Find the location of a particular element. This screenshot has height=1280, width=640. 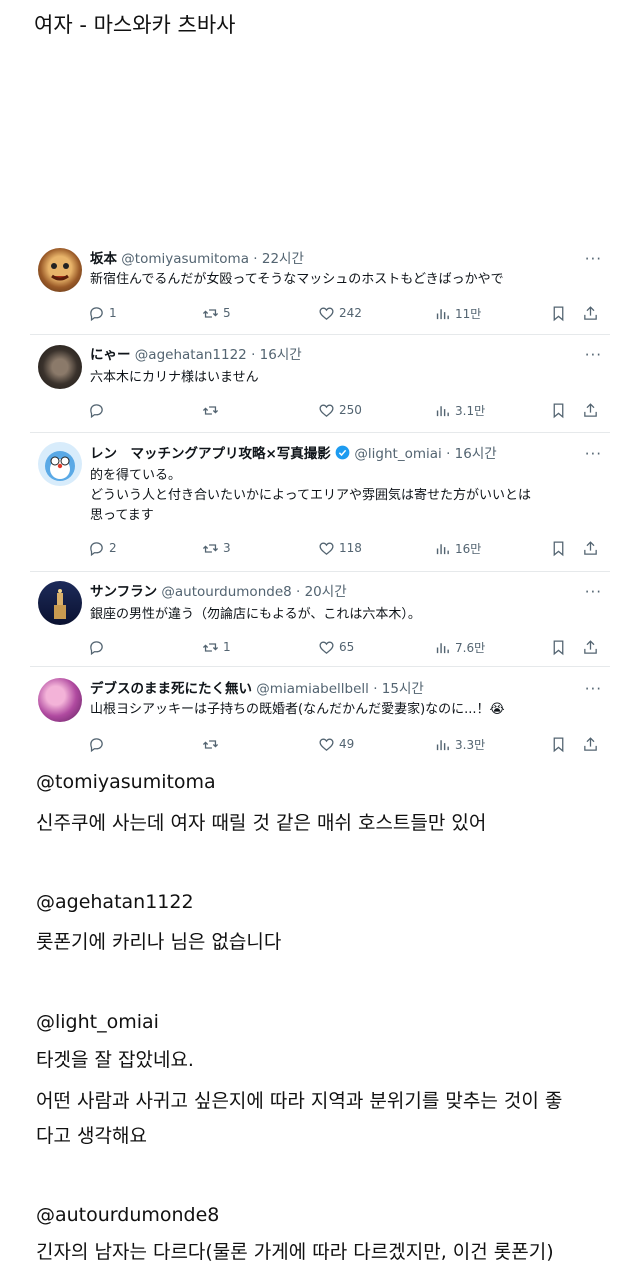

translation-handle: @agehatan1122 is located at coordinates (115, 902).